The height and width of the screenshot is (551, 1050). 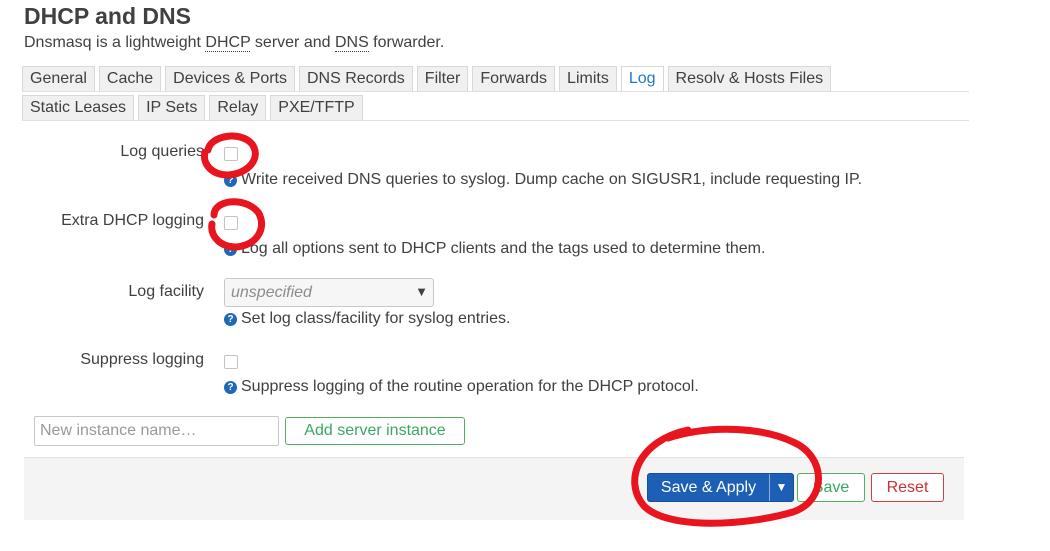 What do you see at coordinates (292, 42) in the screenshot?
I see `description-text: server and` at bounding box center [292, 42].